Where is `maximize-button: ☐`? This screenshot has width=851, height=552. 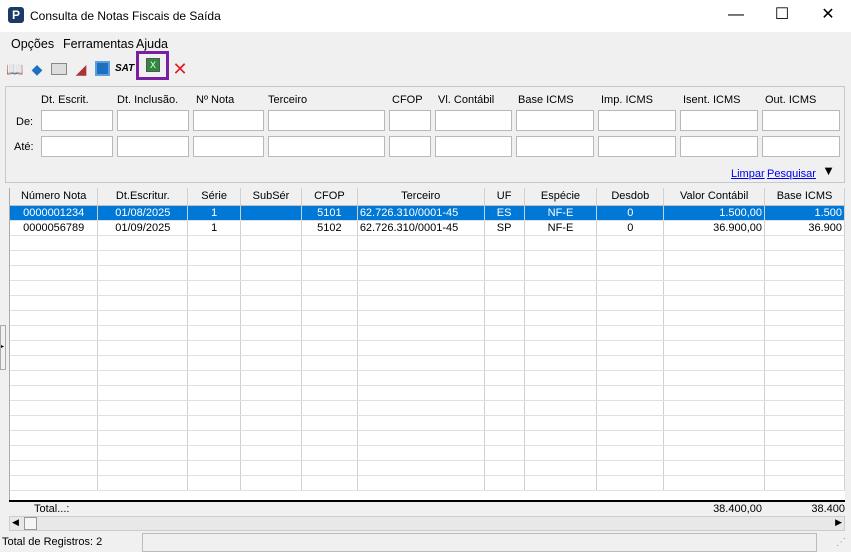 maximize-button: ☐ is located at coordinates (782, 16).